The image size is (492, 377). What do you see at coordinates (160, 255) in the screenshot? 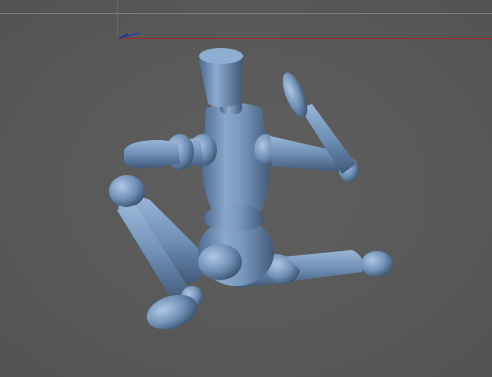
I see `left-leg` at bounding box center [160, 255].